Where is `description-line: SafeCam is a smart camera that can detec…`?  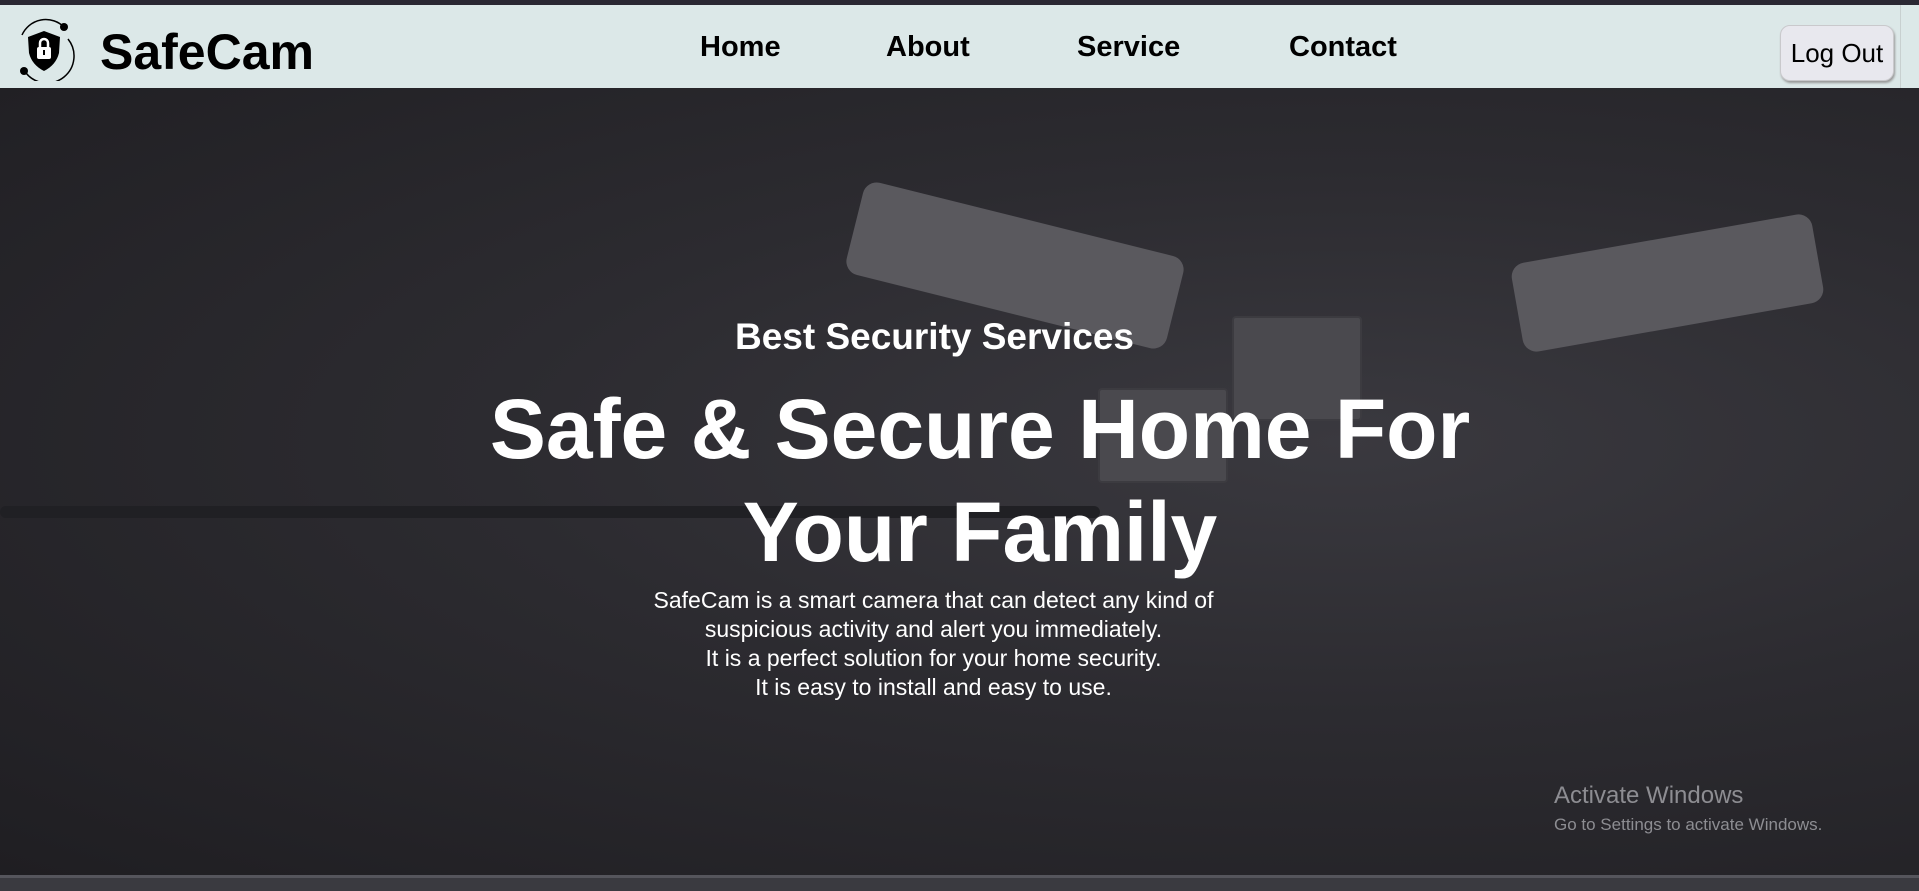 description-line: SafeCam is a smart camera that can detec… is located at coordinates (933, 600).